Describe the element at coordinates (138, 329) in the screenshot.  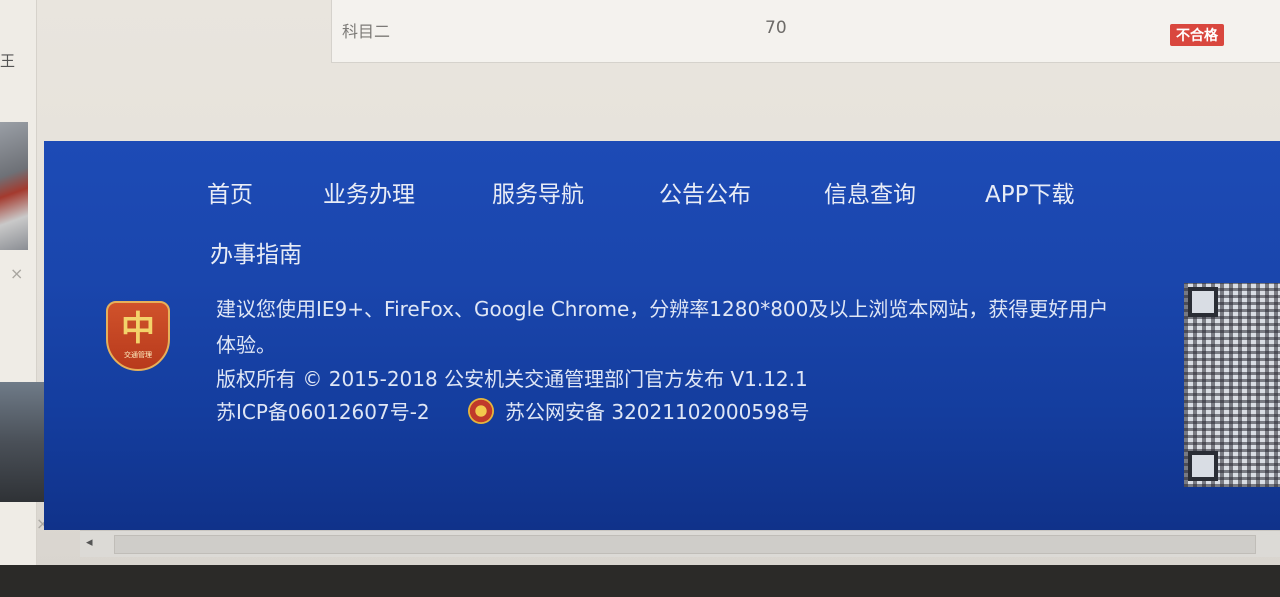
I see `logo-emblem: 中` at that location.